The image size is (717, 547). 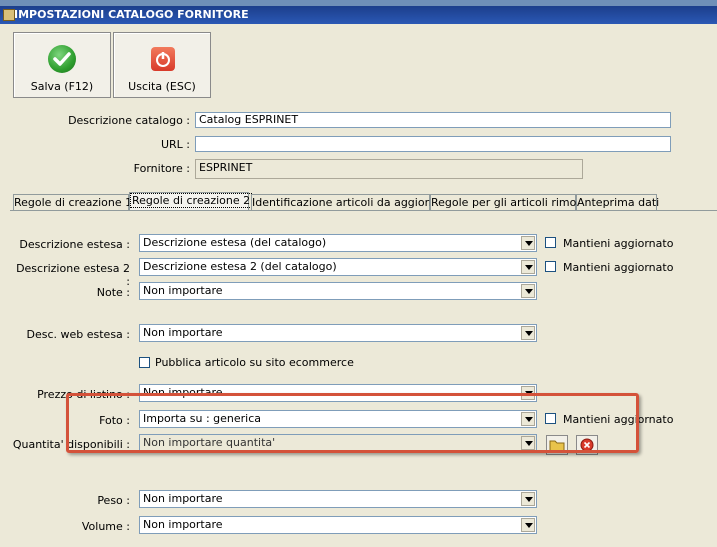 What do you see at coordinates (363, 210) in the screenshot?
I see `tab-divider` at bounding box center [363, 210].